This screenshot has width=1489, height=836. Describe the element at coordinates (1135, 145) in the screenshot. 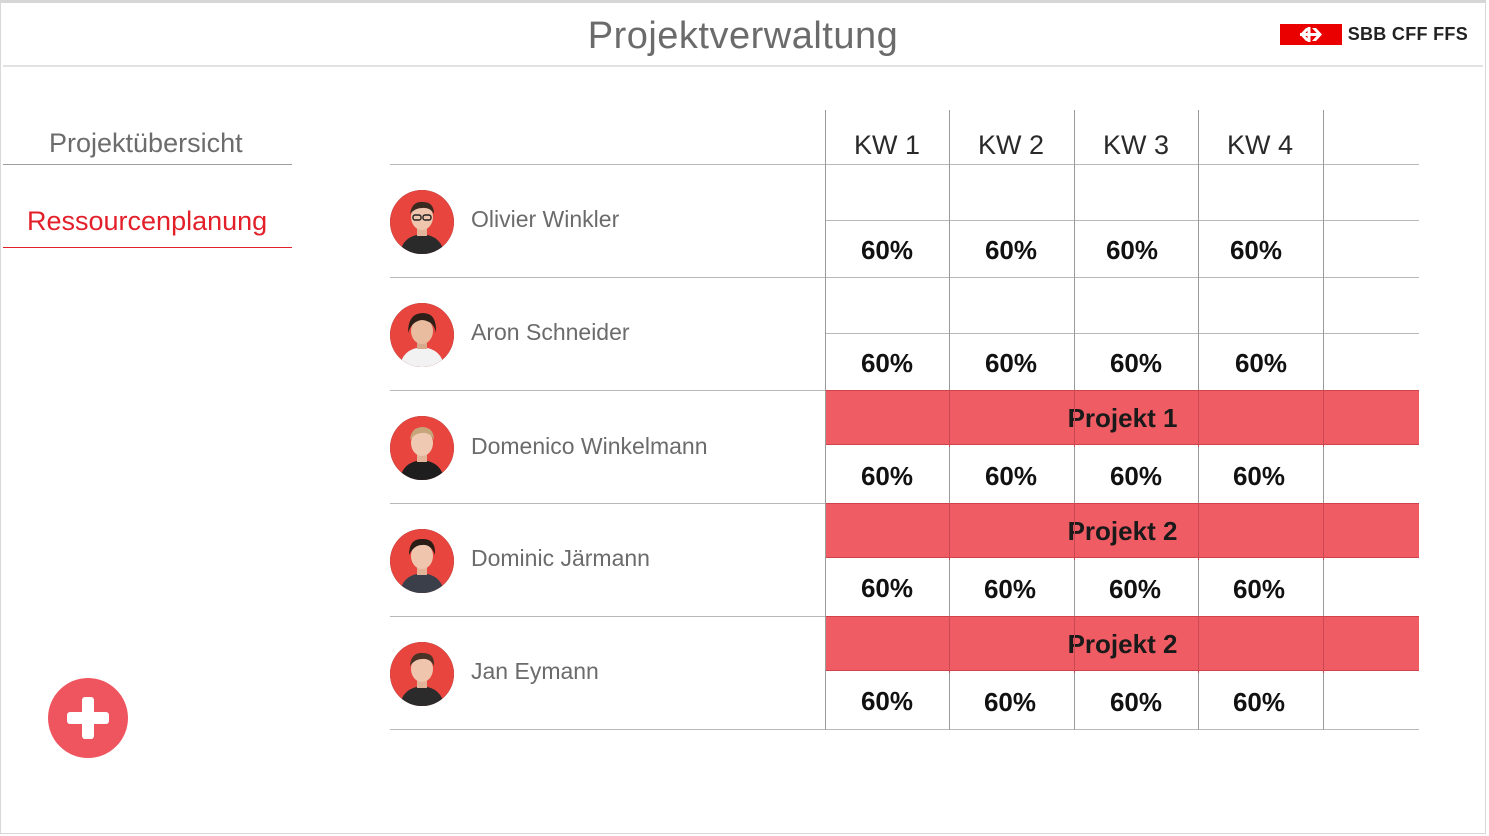

I see `week-header-kw3: KW 3` at that location.